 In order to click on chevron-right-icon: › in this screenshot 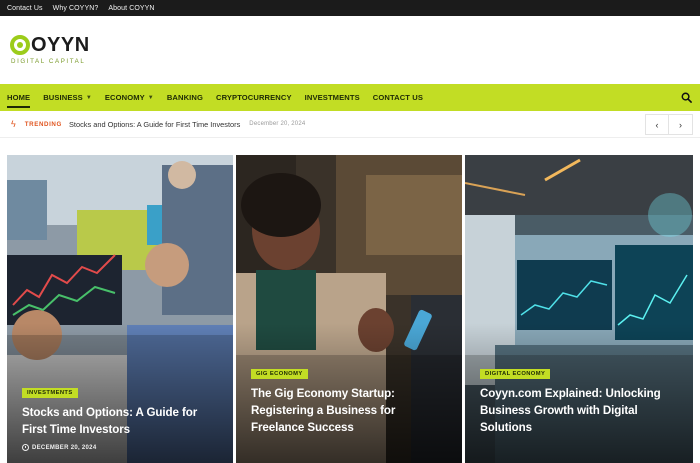, I will do `click(680, 124)`.